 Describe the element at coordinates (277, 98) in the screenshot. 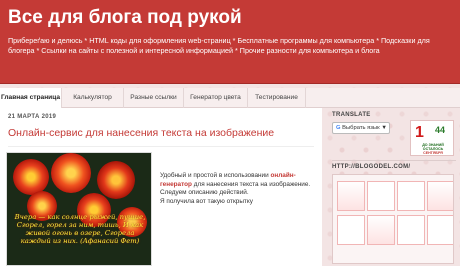

I see `tab-testing: Тестирование` at that location.